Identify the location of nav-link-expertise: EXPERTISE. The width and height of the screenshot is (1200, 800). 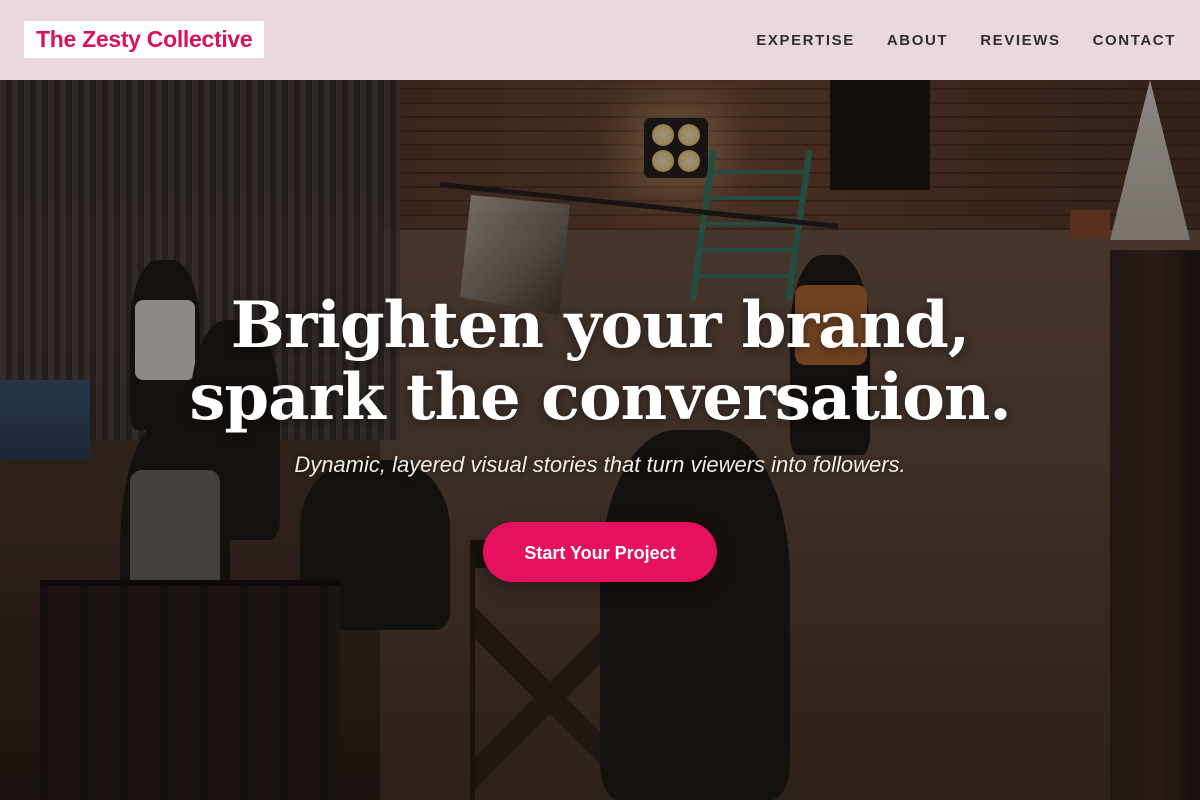
(805, 40).